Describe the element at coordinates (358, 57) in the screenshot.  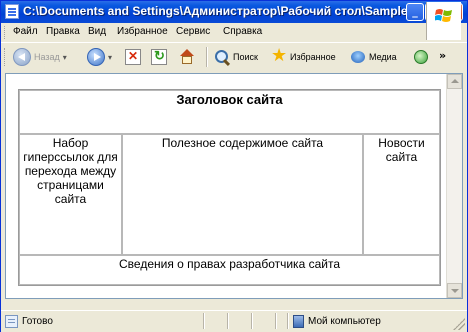
I see `media-icon` at that location.